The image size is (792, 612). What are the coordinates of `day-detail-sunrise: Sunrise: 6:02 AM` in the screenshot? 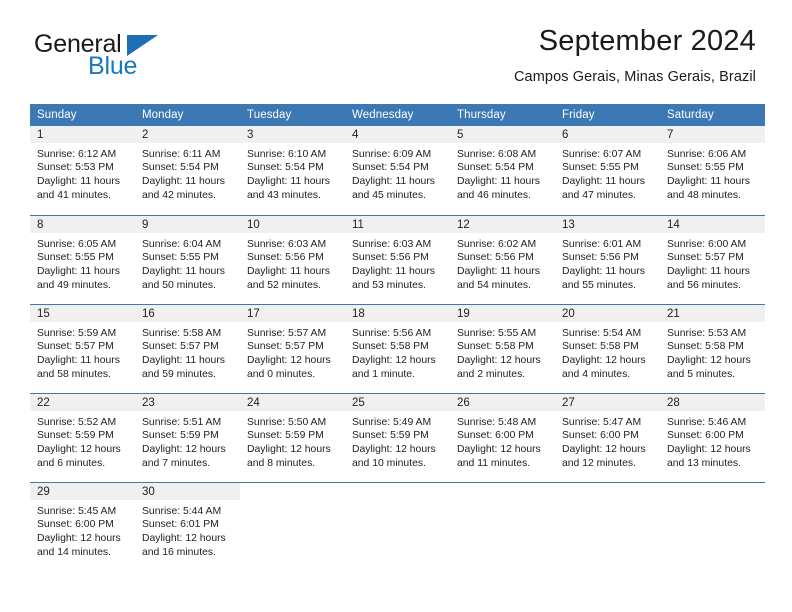 It's located at (497, 244).